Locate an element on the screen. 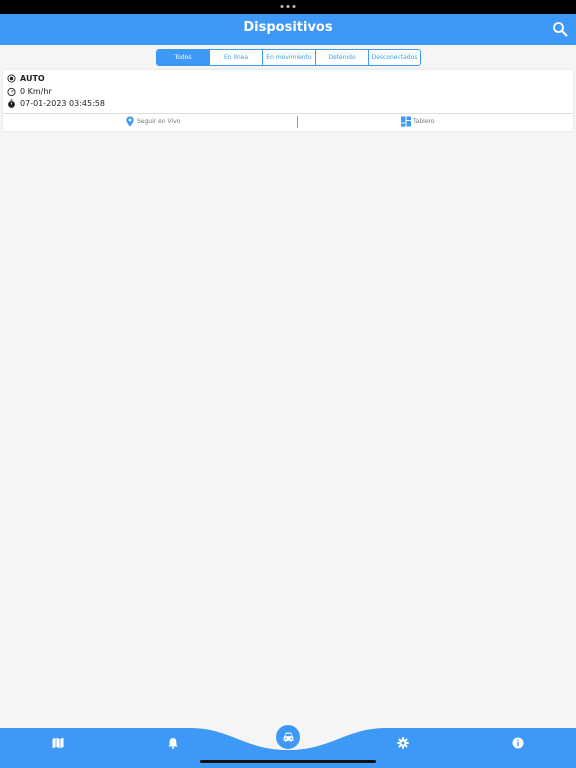 The height and width of the screenshot is (768, 576). radio-target-icon is located at coordinates (11, 78).